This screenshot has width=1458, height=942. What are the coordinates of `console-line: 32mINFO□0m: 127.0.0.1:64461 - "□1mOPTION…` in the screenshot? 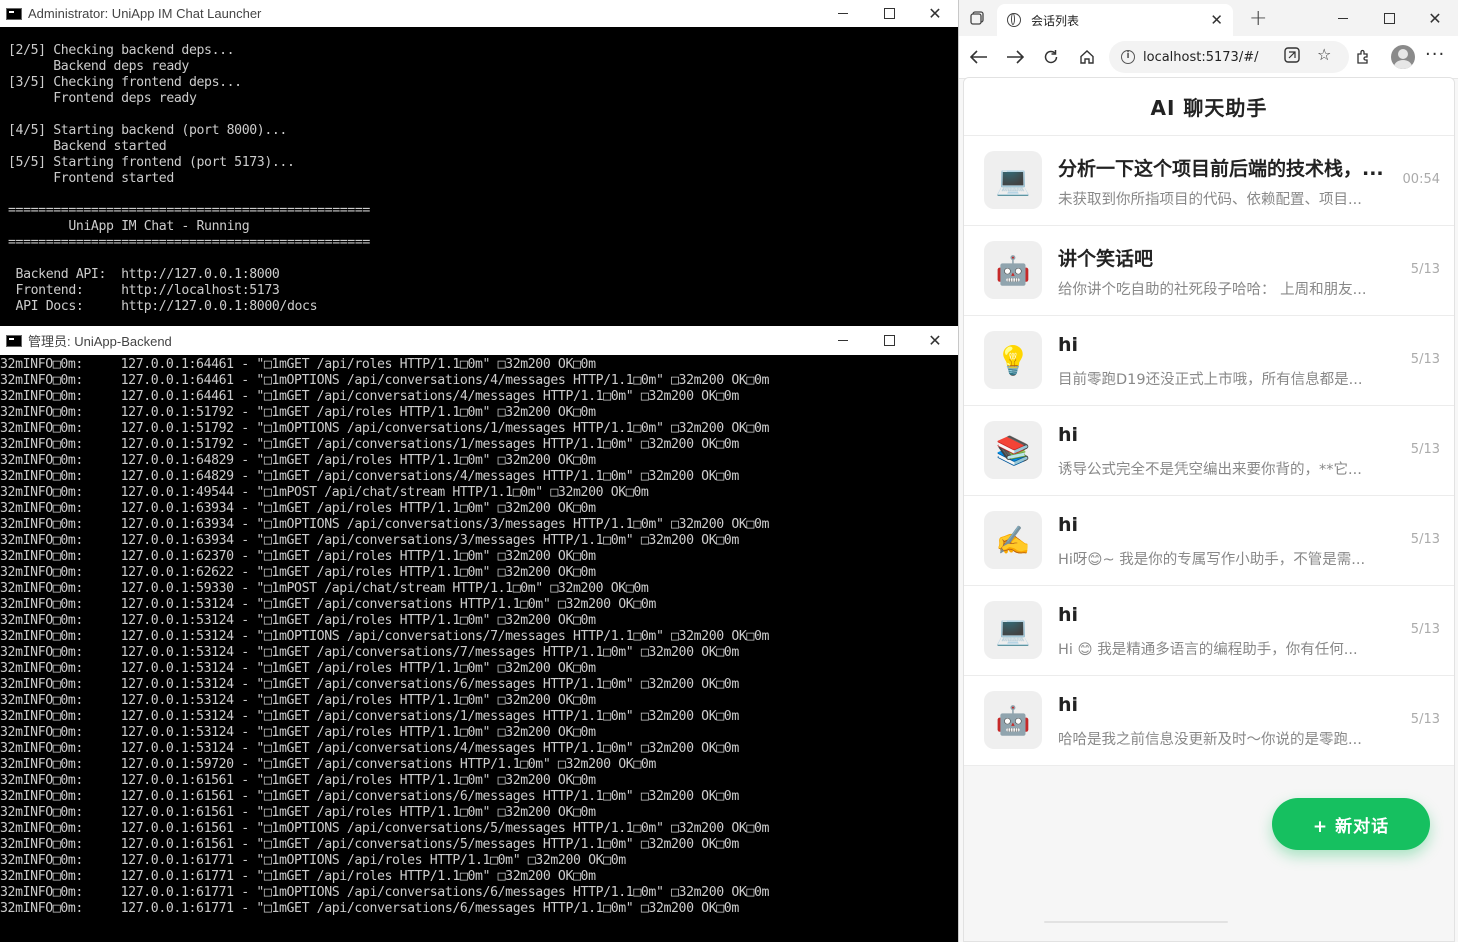 It's located at (385, 380).